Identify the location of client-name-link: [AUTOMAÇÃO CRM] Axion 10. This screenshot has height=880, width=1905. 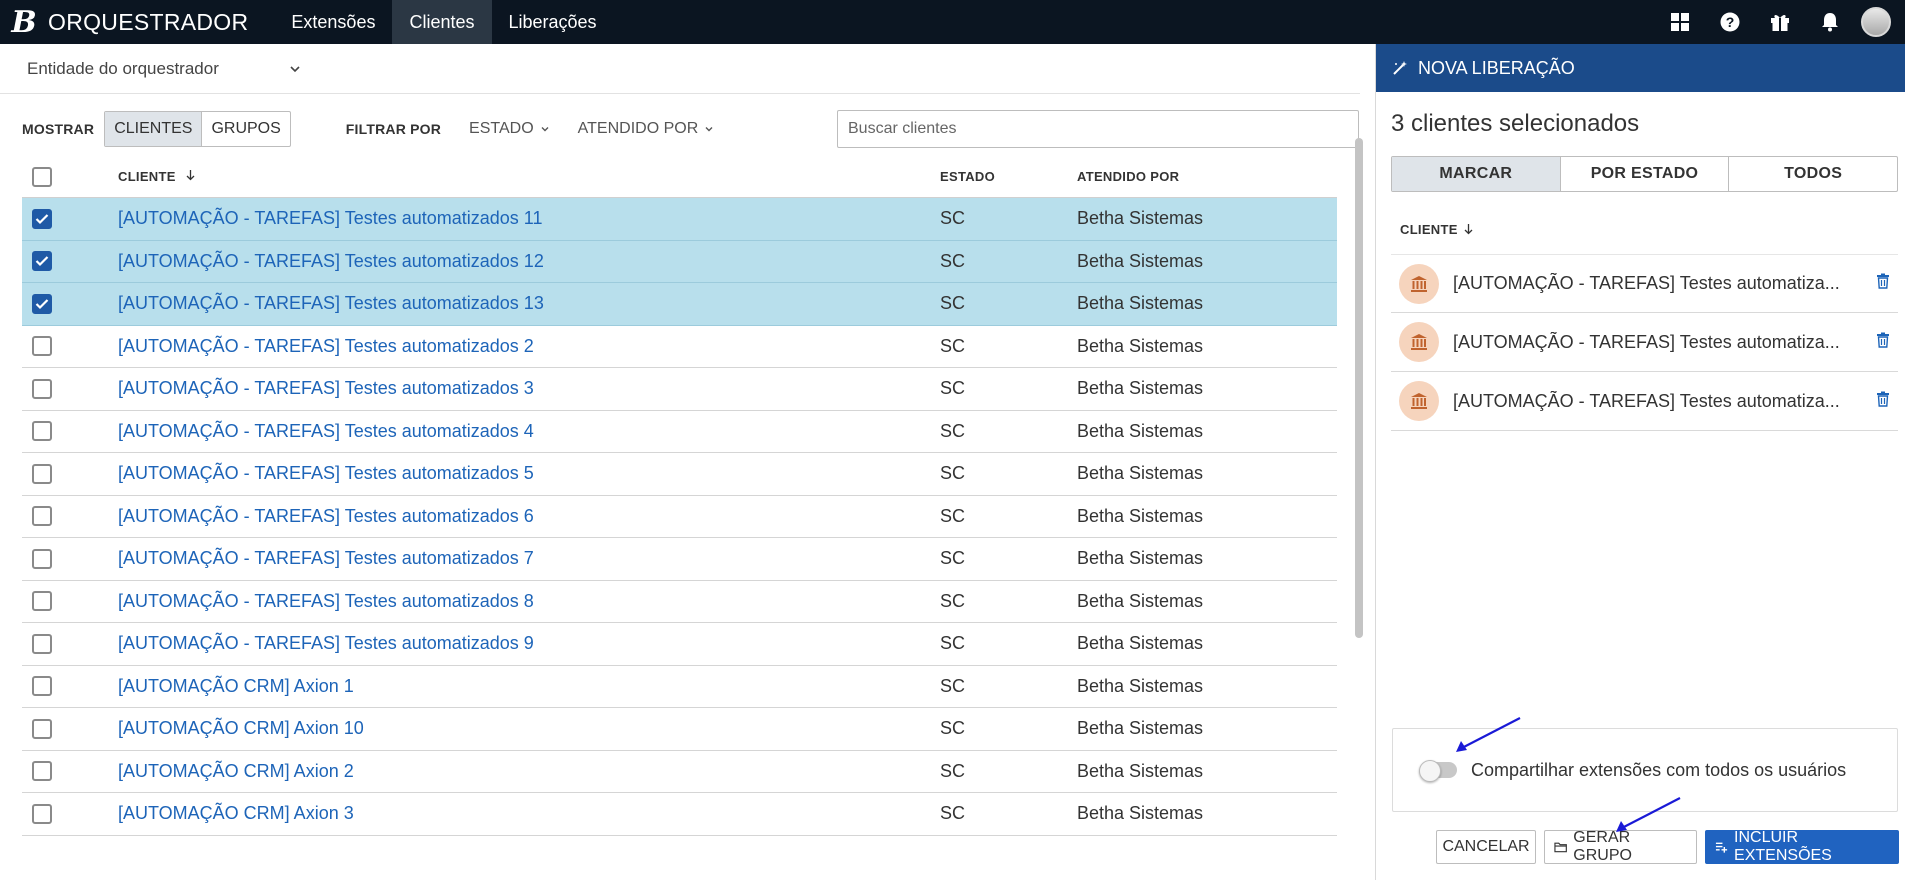
(529, 728).